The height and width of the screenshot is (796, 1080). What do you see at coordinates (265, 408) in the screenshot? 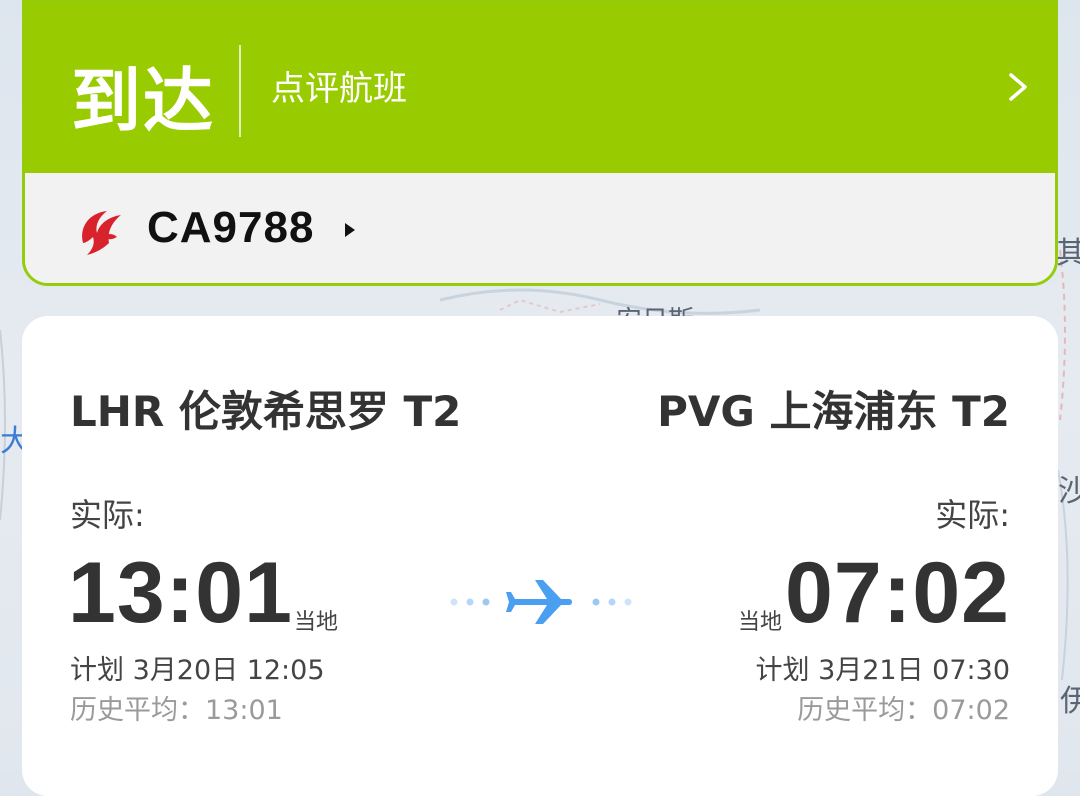
I see `departure-airport: LHR 伦敦希思罗 T2` at bounding box center [265, 408].